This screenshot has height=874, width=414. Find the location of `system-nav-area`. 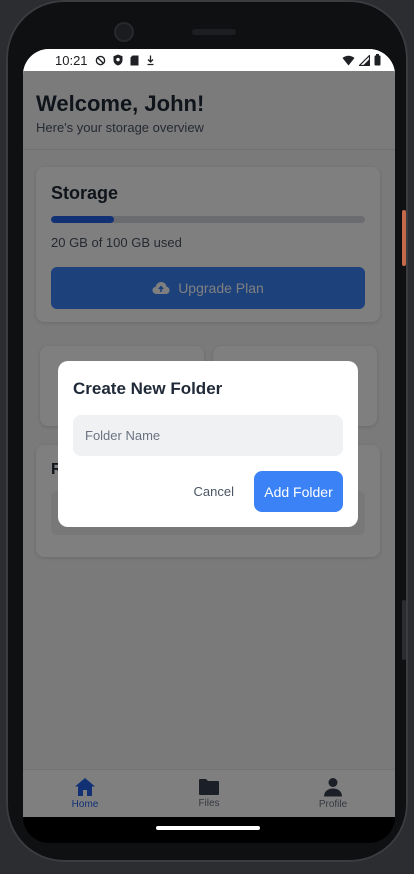

system-nav-area is located at coordinates (209, 830).